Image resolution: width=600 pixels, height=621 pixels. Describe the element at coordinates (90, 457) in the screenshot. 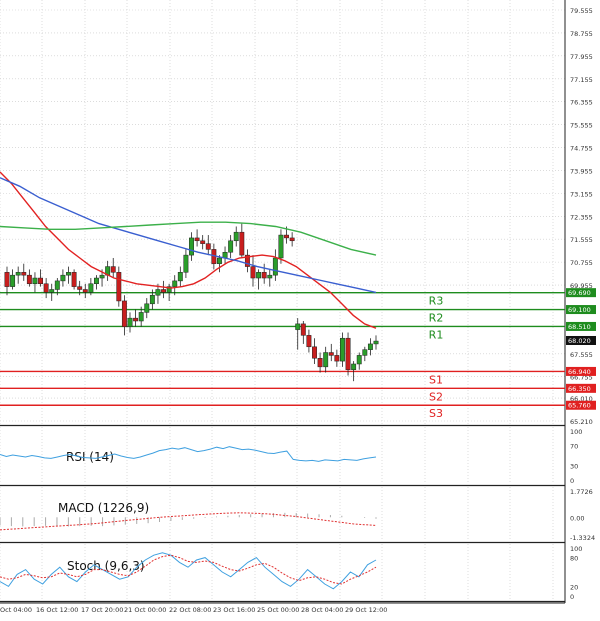

I see `rsi-title: RSI (14)` at that location.